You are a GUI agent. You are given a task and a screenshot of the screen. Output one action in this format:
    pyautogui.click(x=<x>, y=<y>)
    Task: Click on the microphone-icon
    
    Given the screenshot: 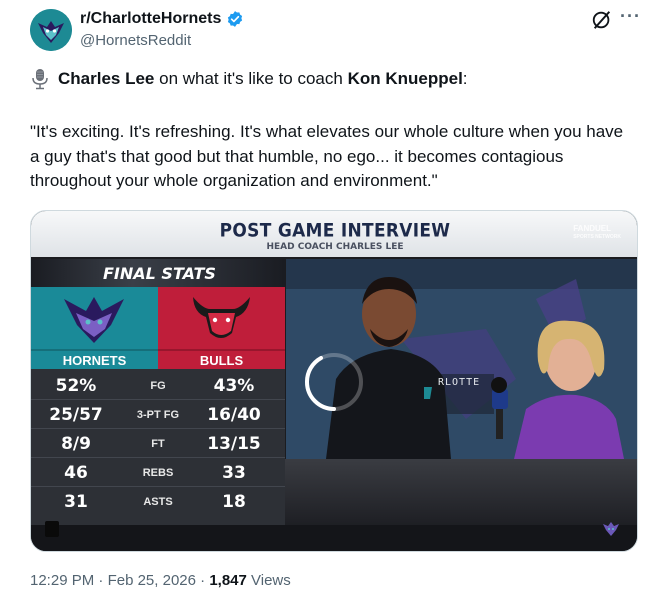 What is the action you would take?
    pyautogui.click(x=40, y=79)
    